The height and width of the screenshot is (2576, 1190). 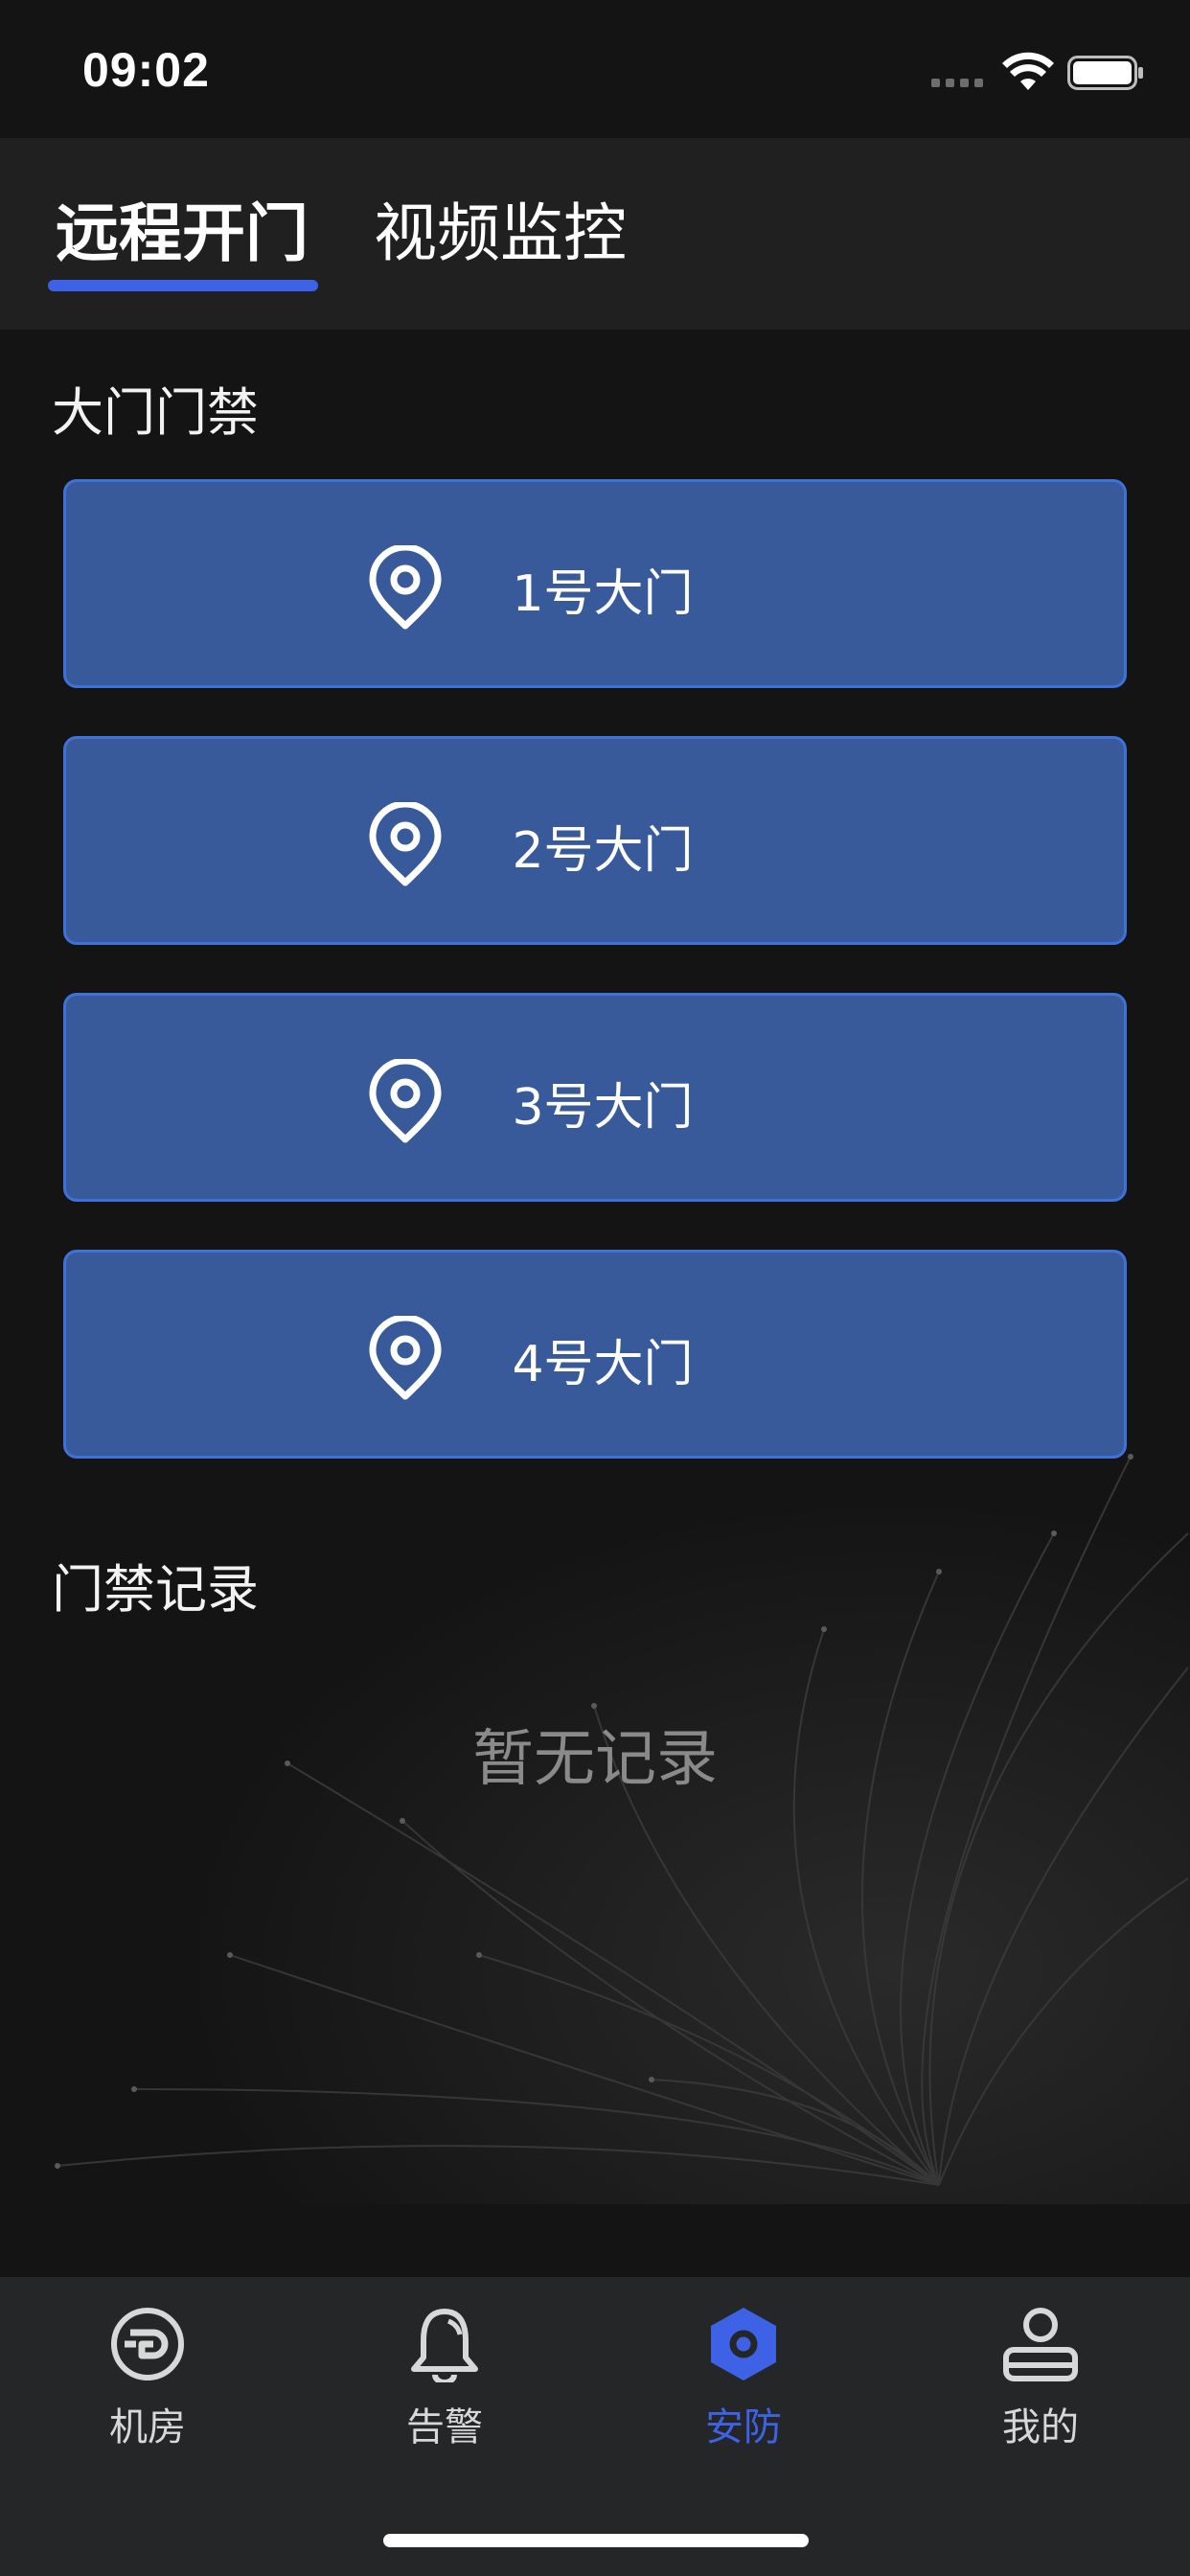 What do you see at coordinates (445, 2345) in the screenshot?
I see `bell-icon` at bounding box center [445, 2345].